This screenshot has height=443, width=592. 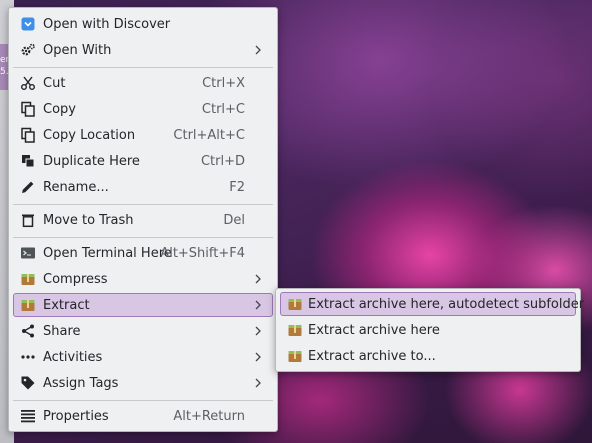 I want to click on scissors-icon, so click(x=28, y=83).